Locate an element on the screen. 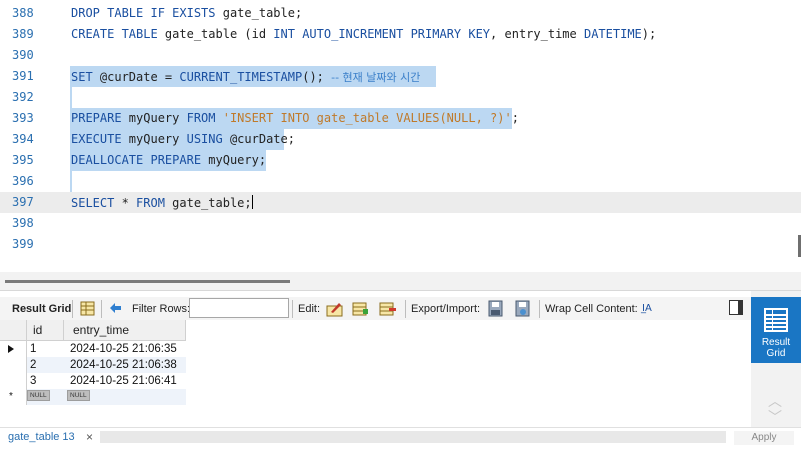 The width and height of the screenshot is (801, 450). sql-token: ; is located at coordinates (515, 118).